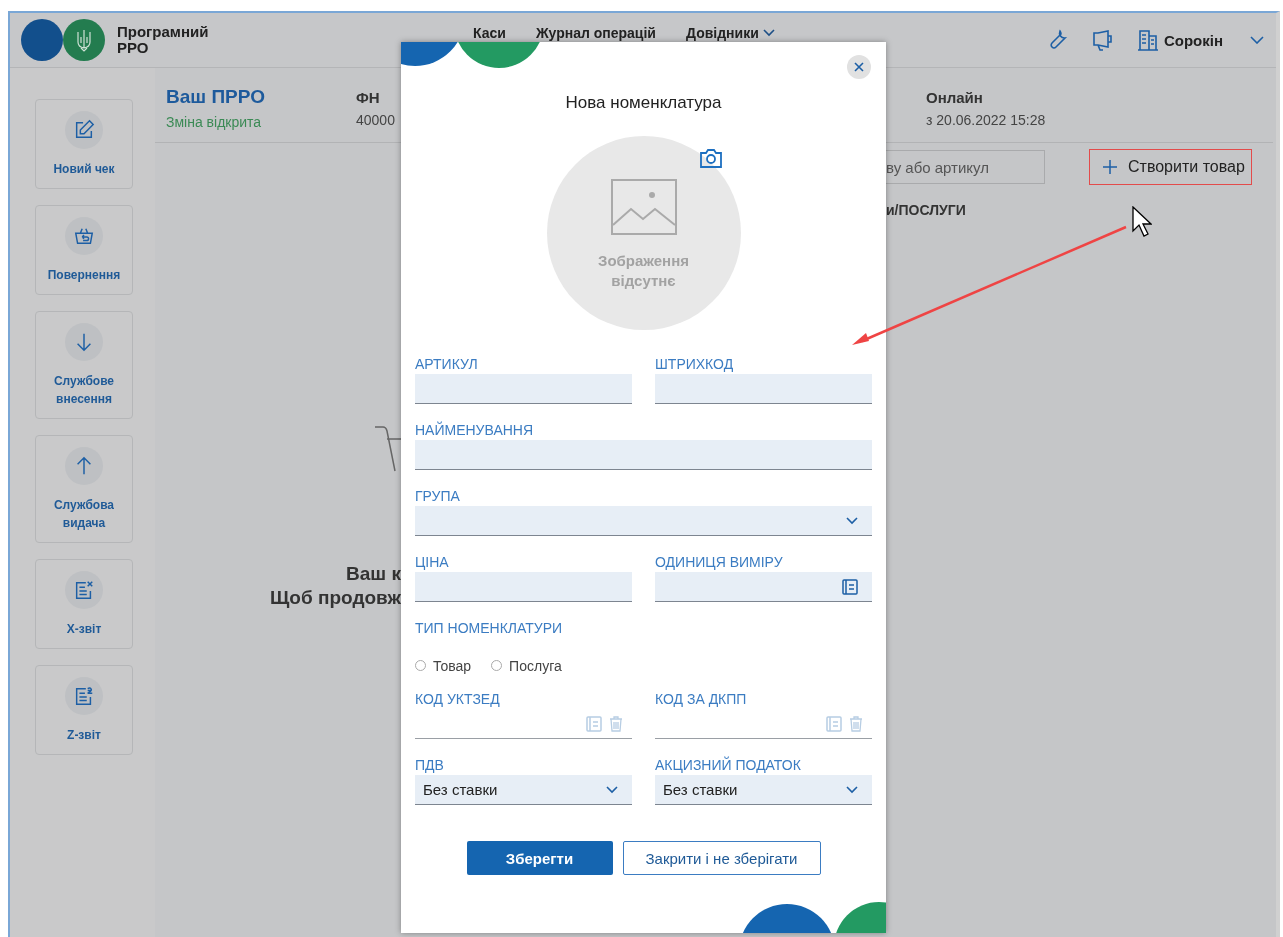 The width and height of the screenshot is (1283, 937). What do you see at coordinates (458, 699) in the screenshot?
I see `field-label: КОД УКТЗЕД` at bounding box center [458, 699].